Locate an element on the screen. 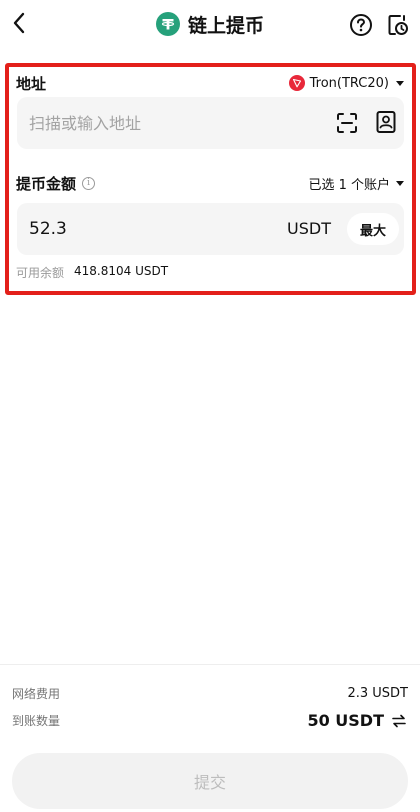 This screenshot has height=812, width=420. account-selector: 已选 1 个账户 is located at coordinates (356, 183).